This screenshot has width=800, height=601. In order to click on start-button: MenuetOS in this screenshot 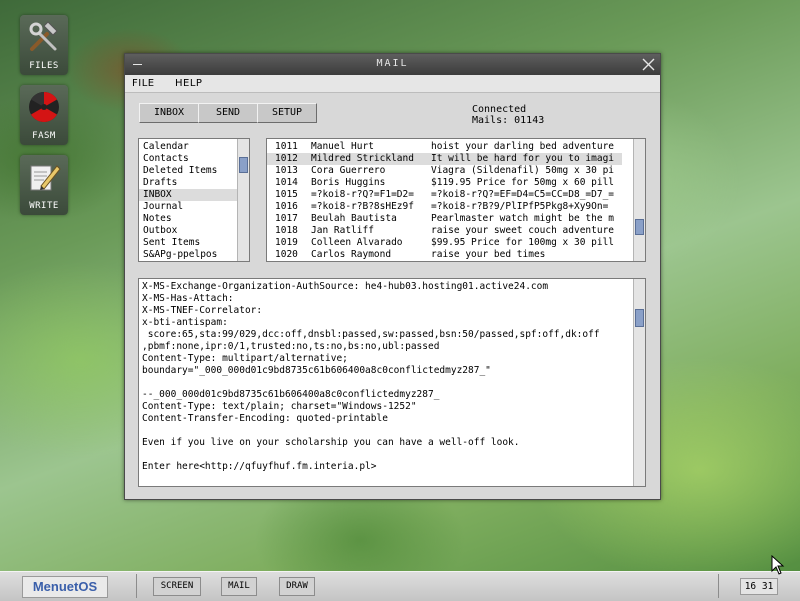, I will do `click(65, 587)`.